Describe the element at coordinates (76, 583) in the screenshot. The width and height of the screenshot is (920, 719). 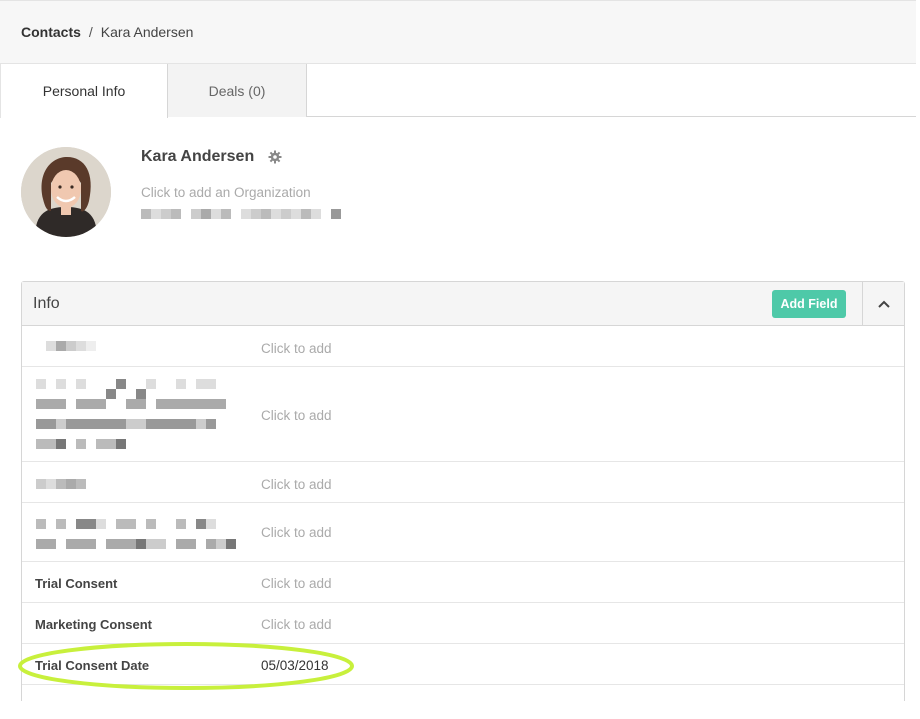
I see `field-label: Trial Consent` at that location.